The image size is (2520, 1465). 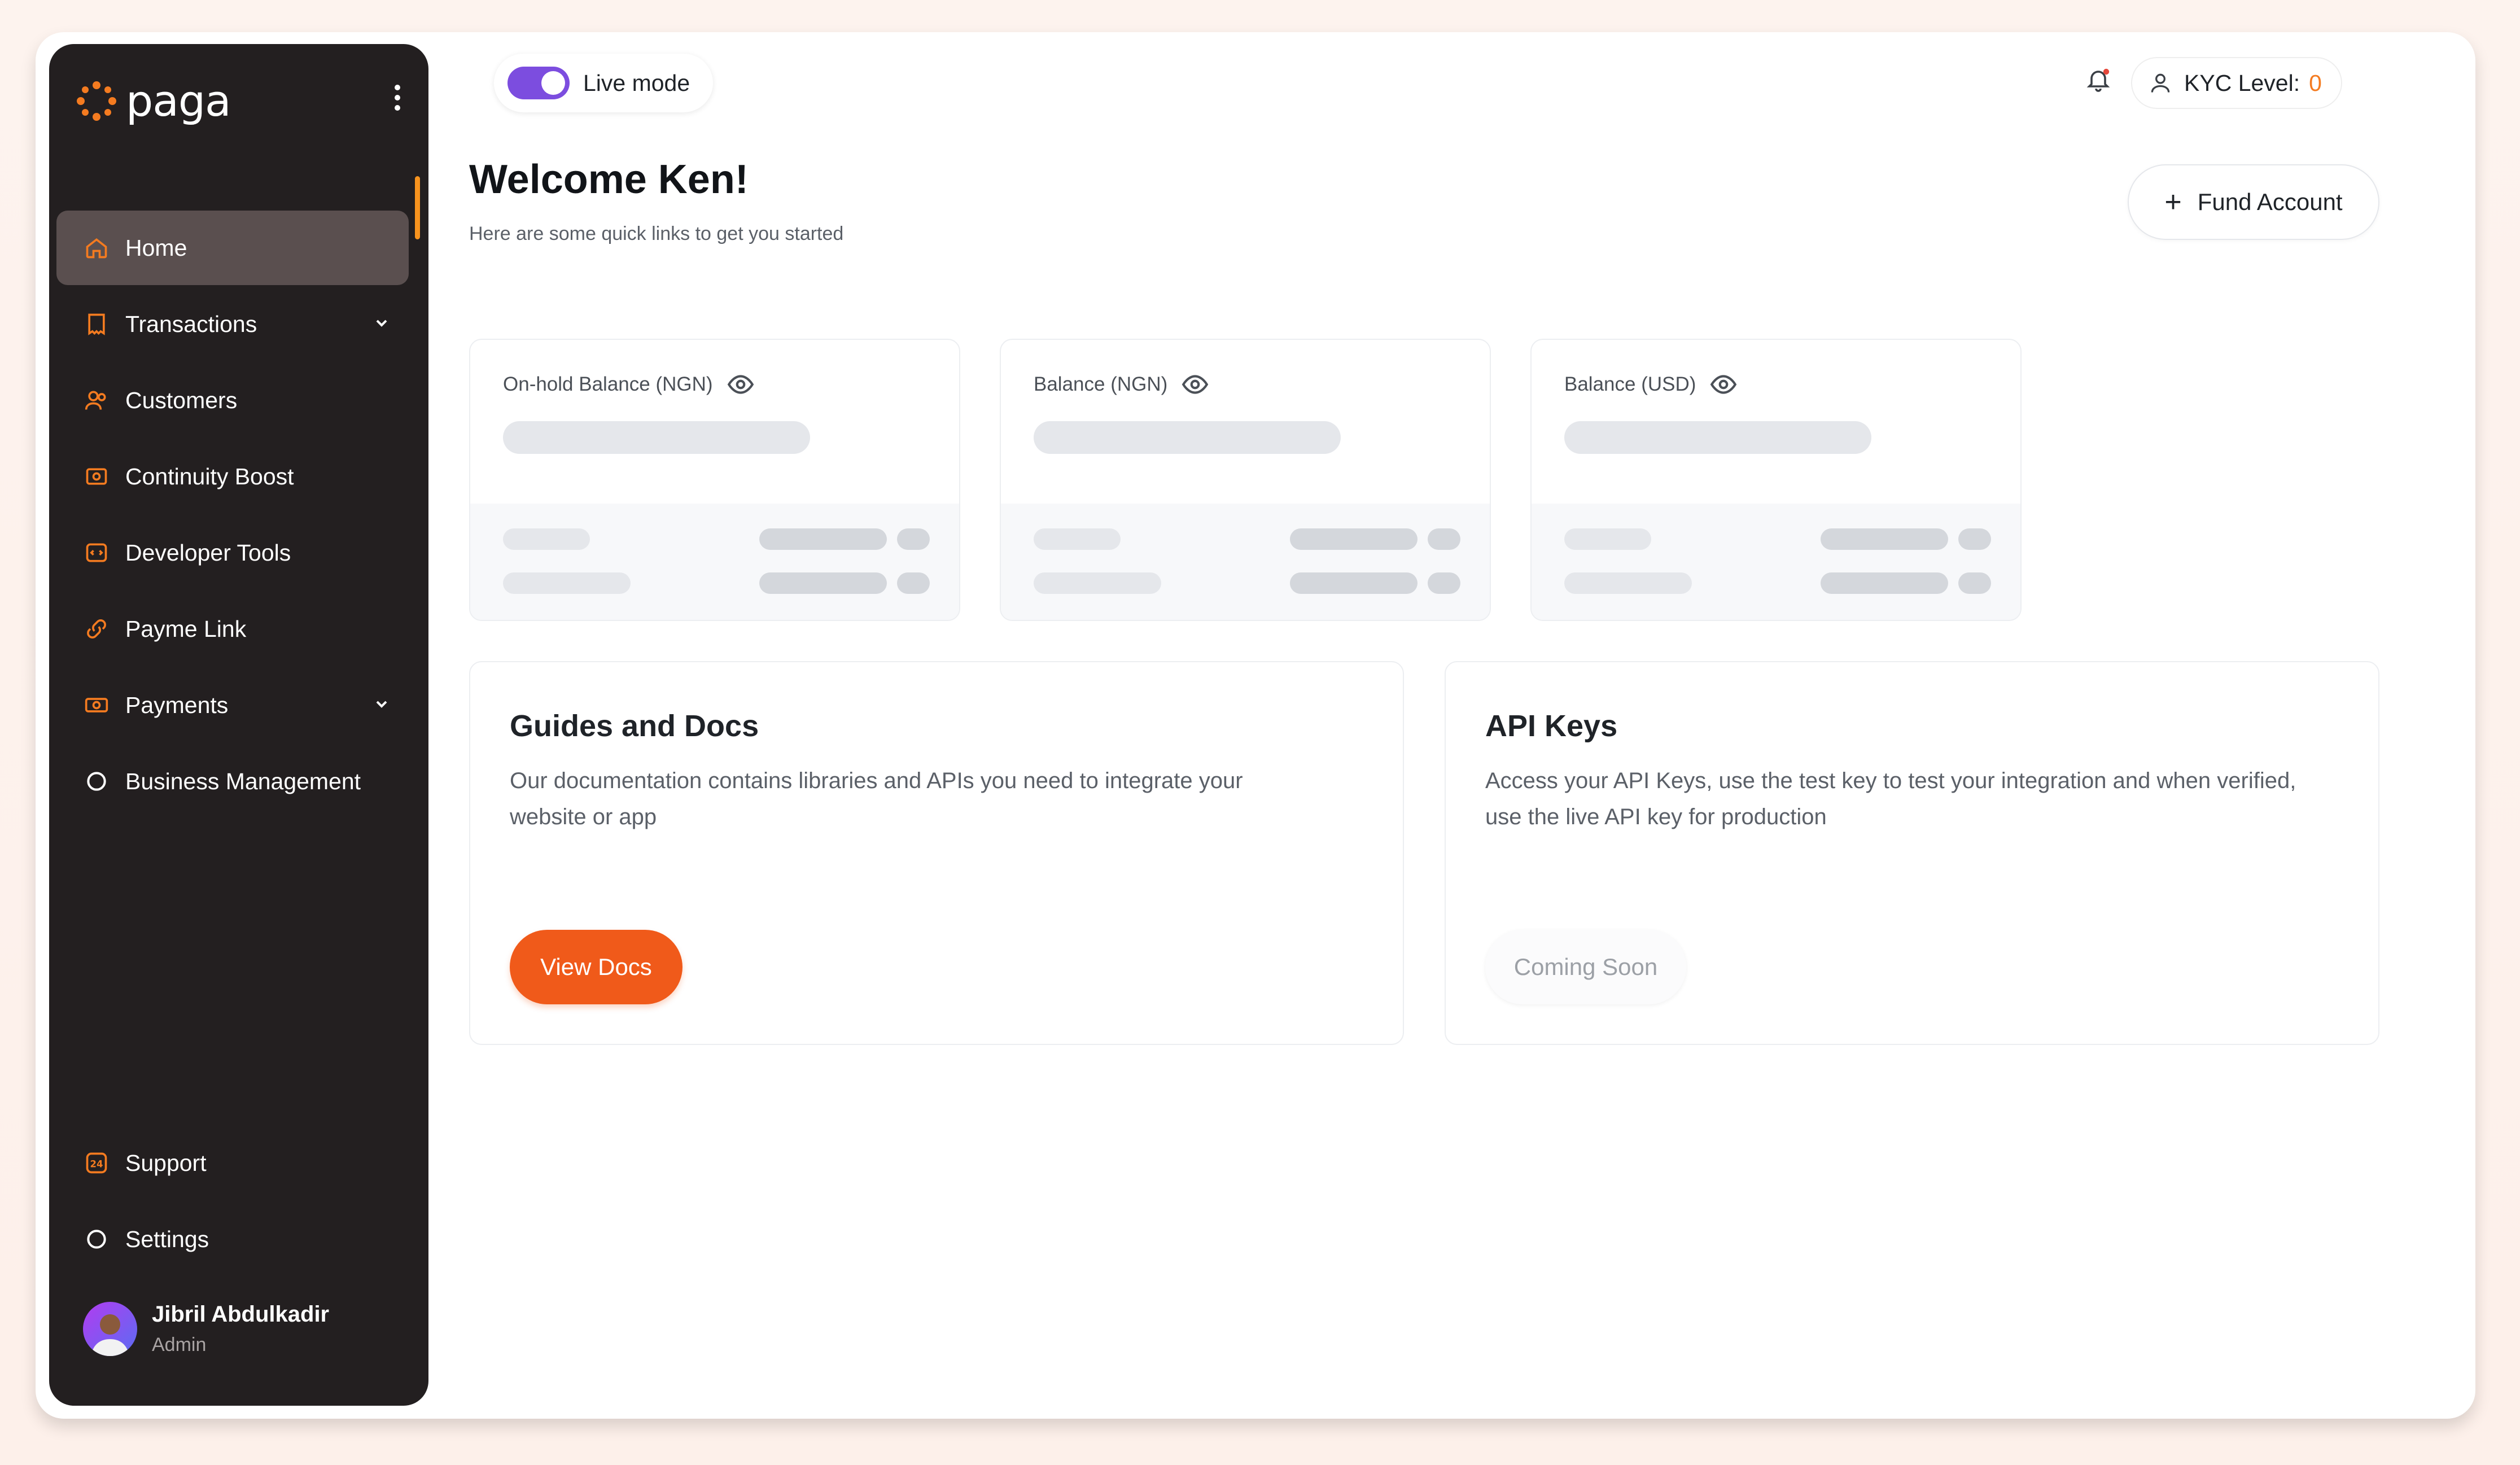 I want to click on coming-soon-button: Coming Soon, so click(x=1585, y=967).